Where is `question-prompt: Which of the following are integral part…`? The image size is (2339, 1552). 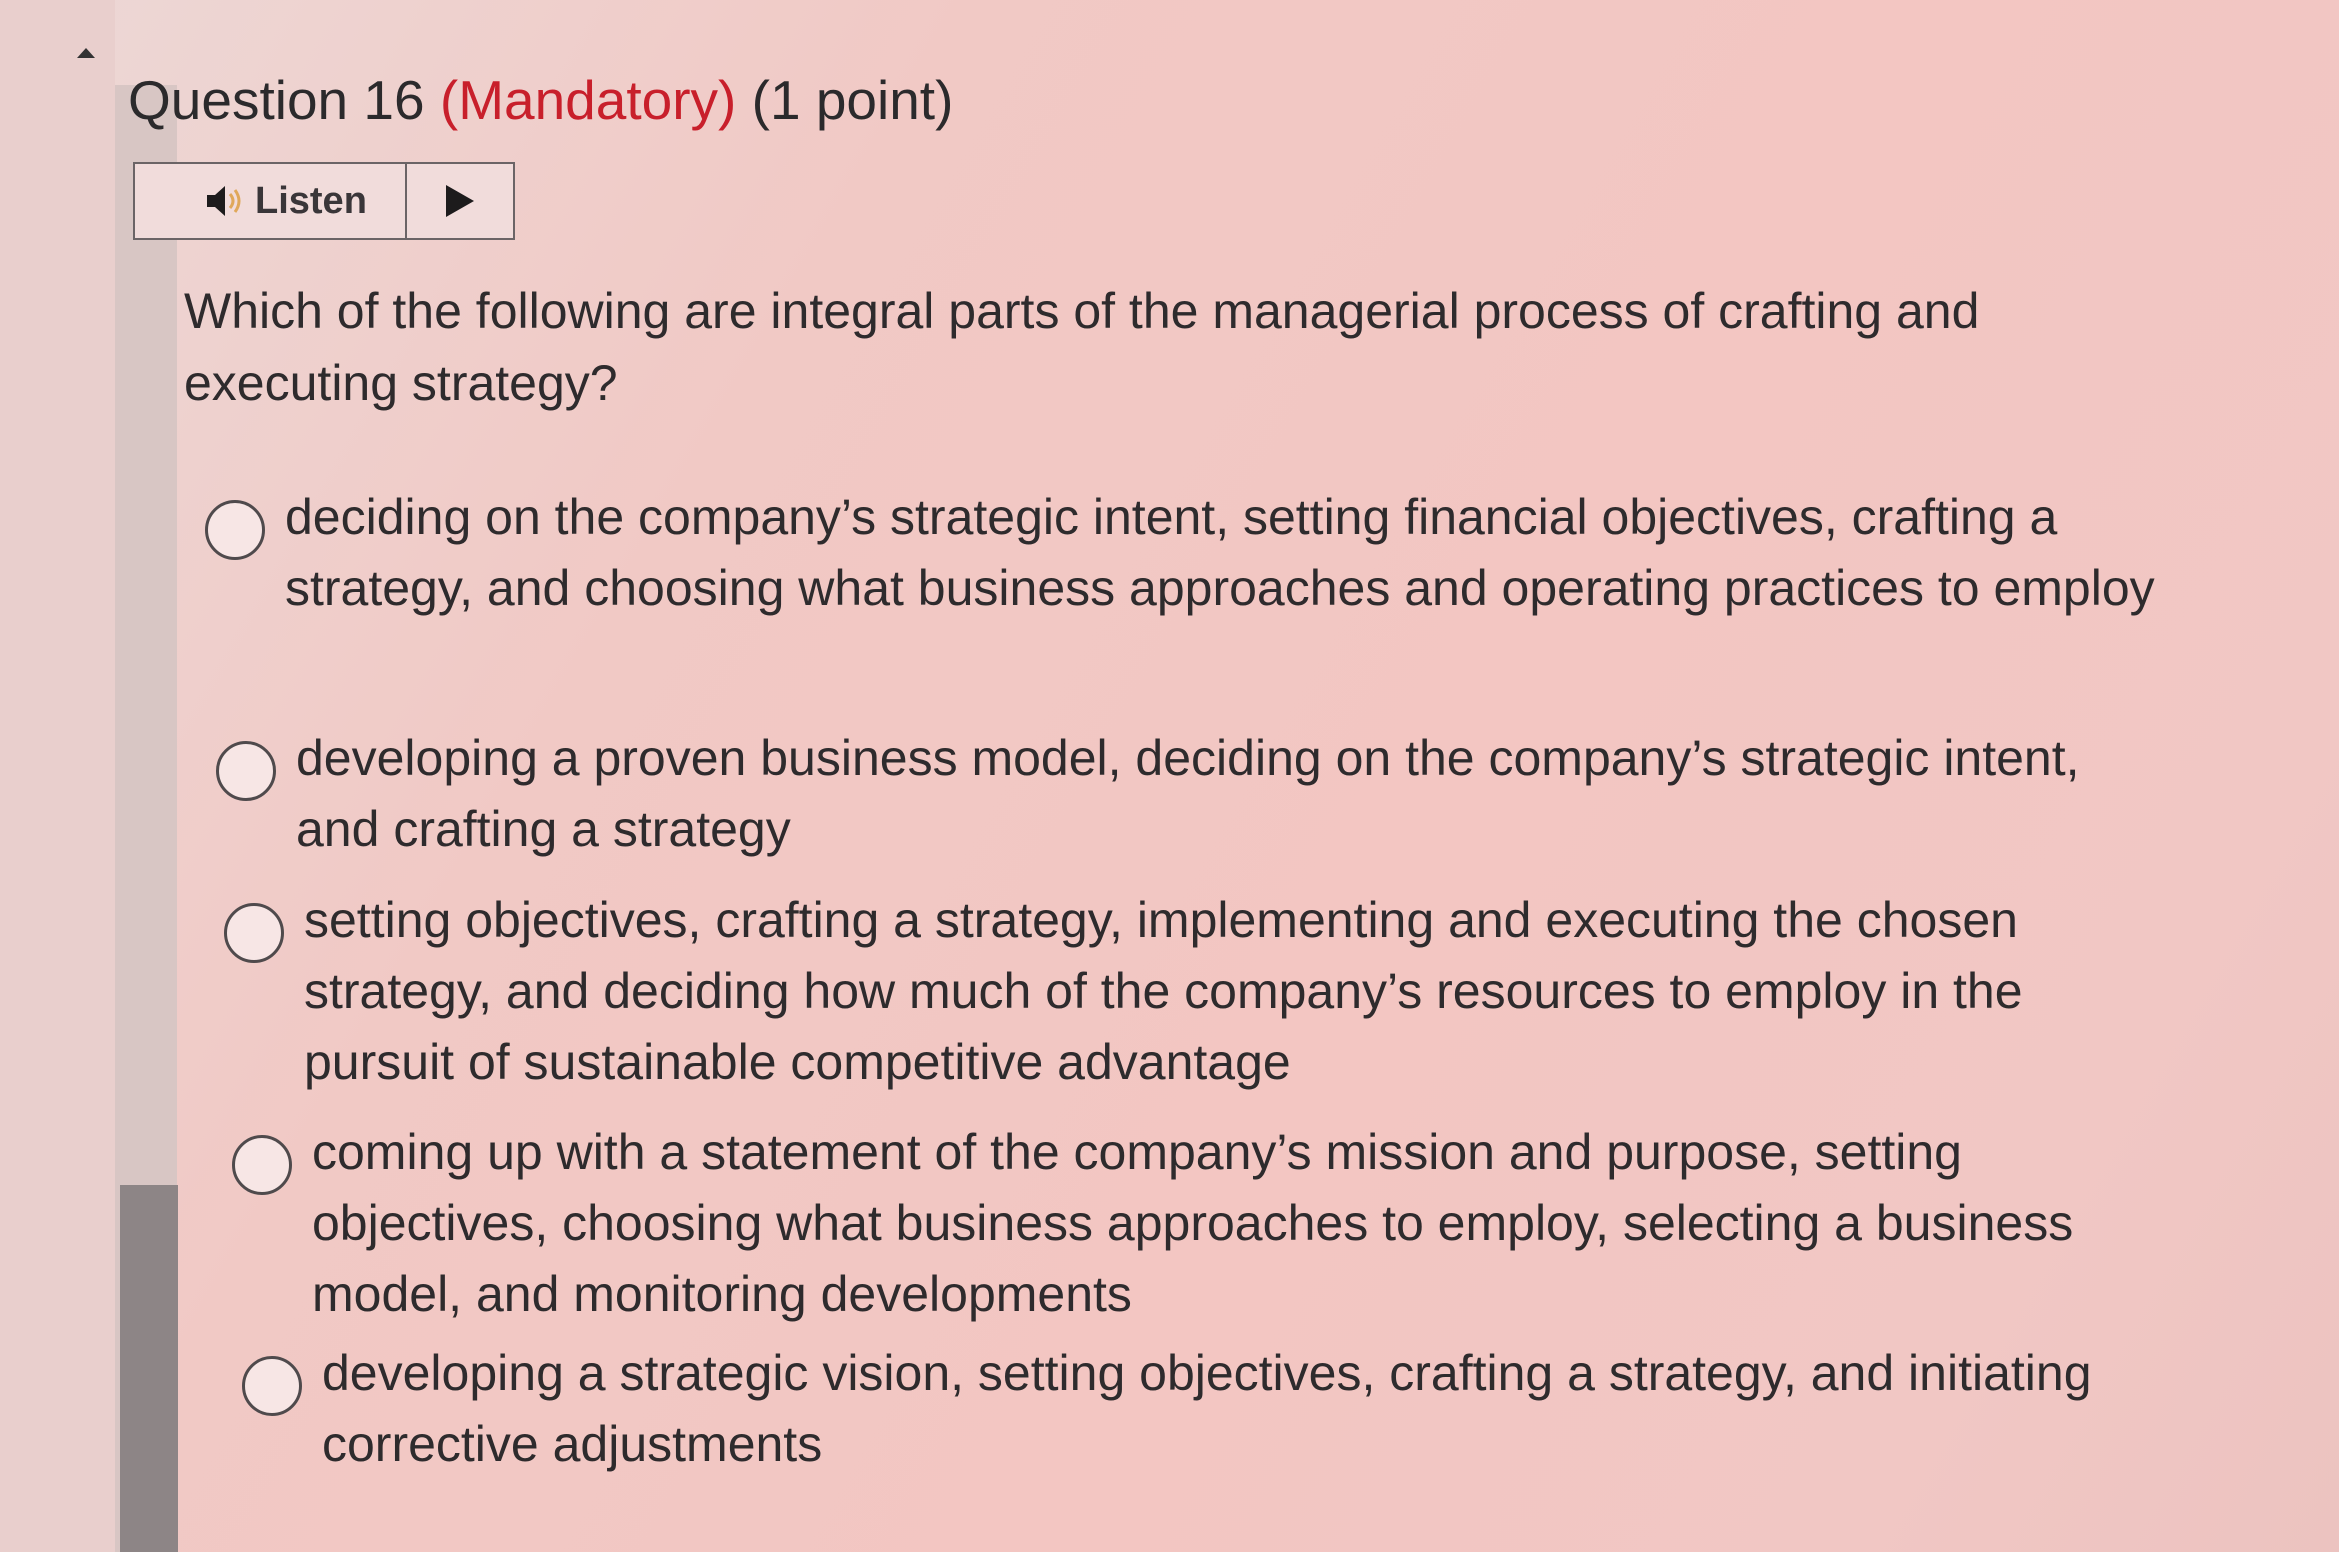
question-prompt: Which of the following are integral part… is located at coordinates (1082, 347).